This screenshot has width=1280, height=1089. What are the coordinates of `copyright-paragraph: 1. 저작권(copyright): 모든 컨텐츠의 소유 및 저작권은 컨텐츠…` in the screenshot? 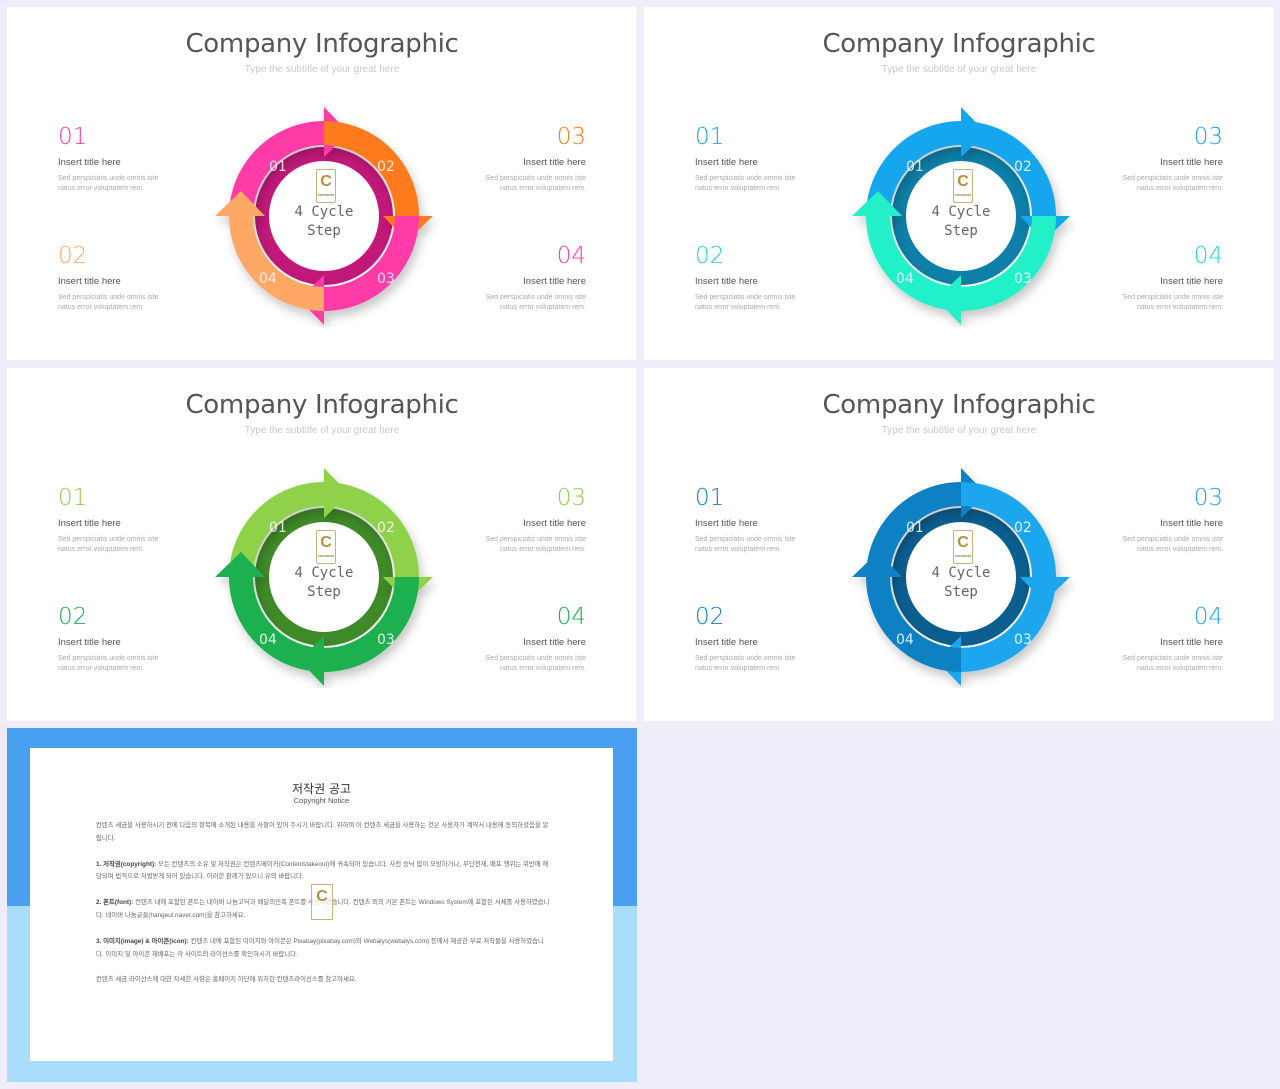 It's located at (322, 870).